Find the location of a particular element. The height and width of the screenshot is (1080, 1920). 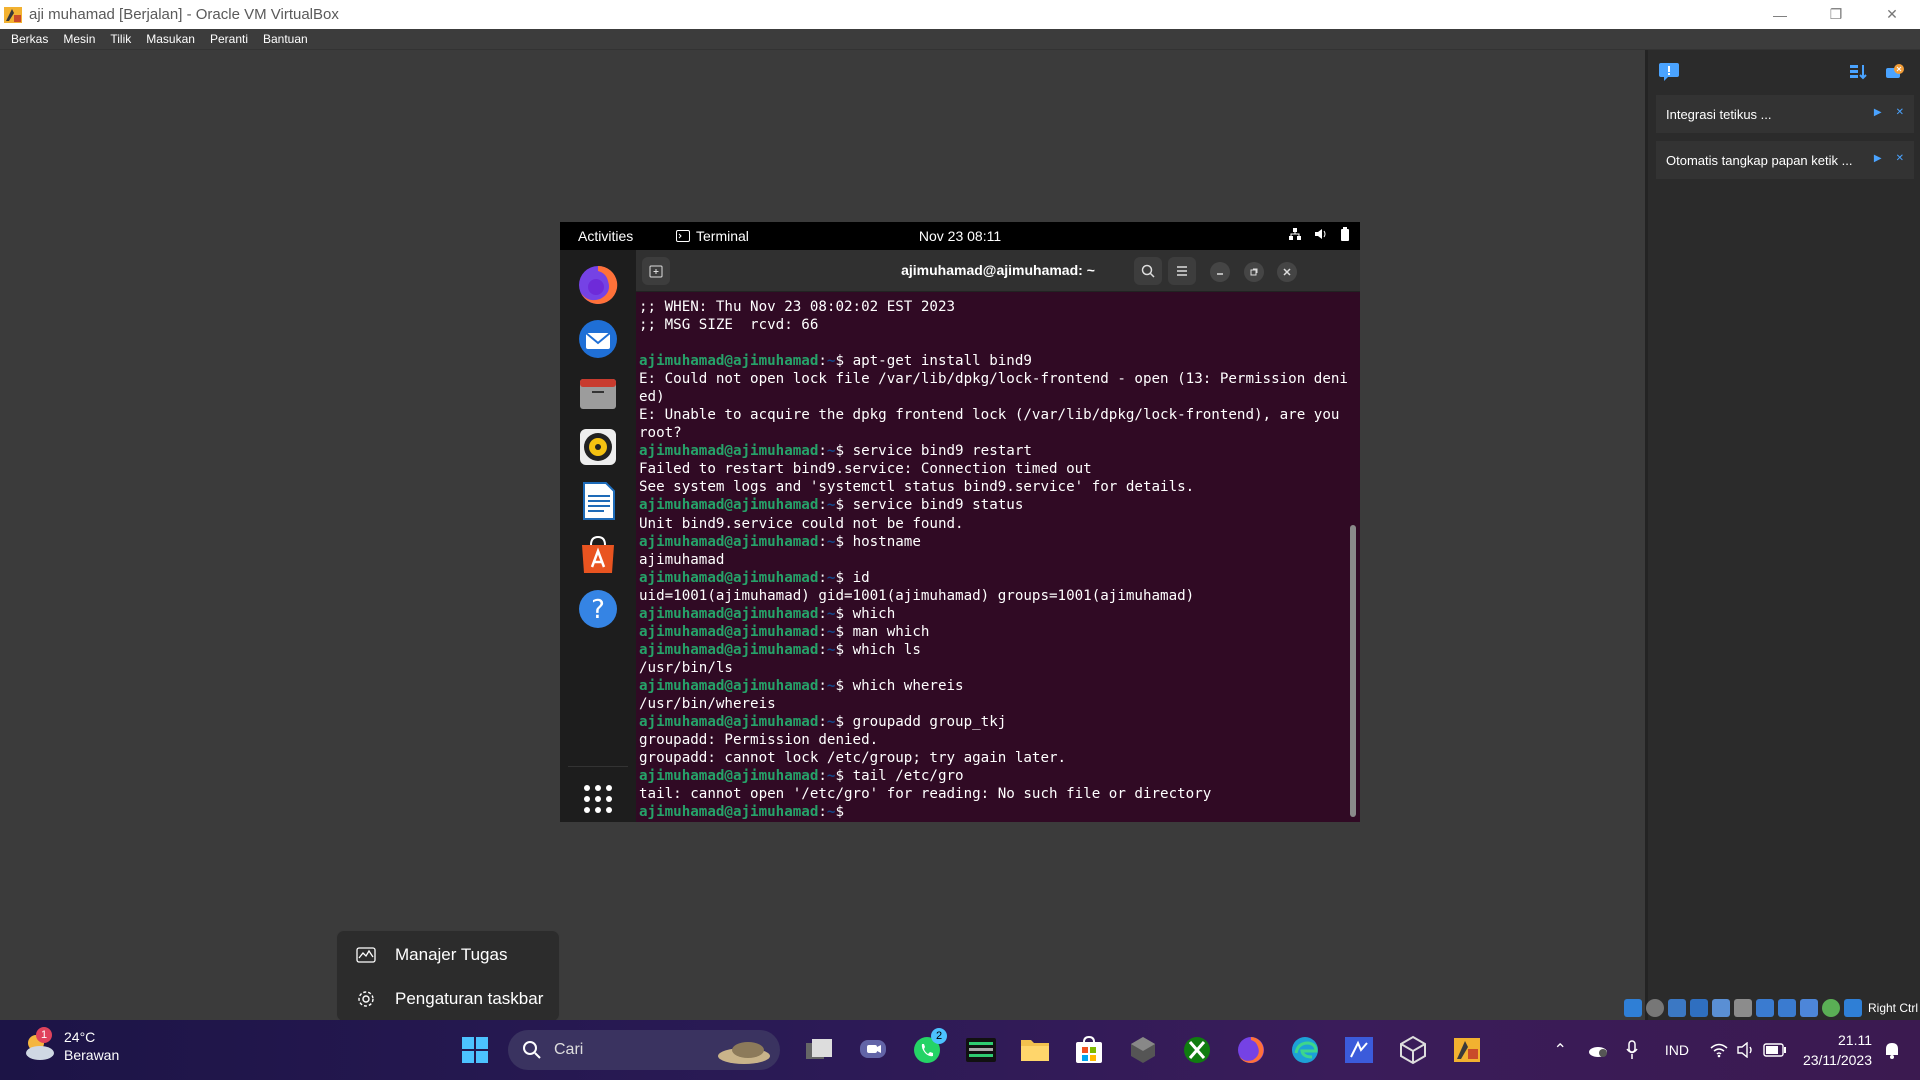

terminal-output-line: ;; WHEN: Thu Nov 23 08:02:02 EST 2023 is located at coordinates (797, 307).